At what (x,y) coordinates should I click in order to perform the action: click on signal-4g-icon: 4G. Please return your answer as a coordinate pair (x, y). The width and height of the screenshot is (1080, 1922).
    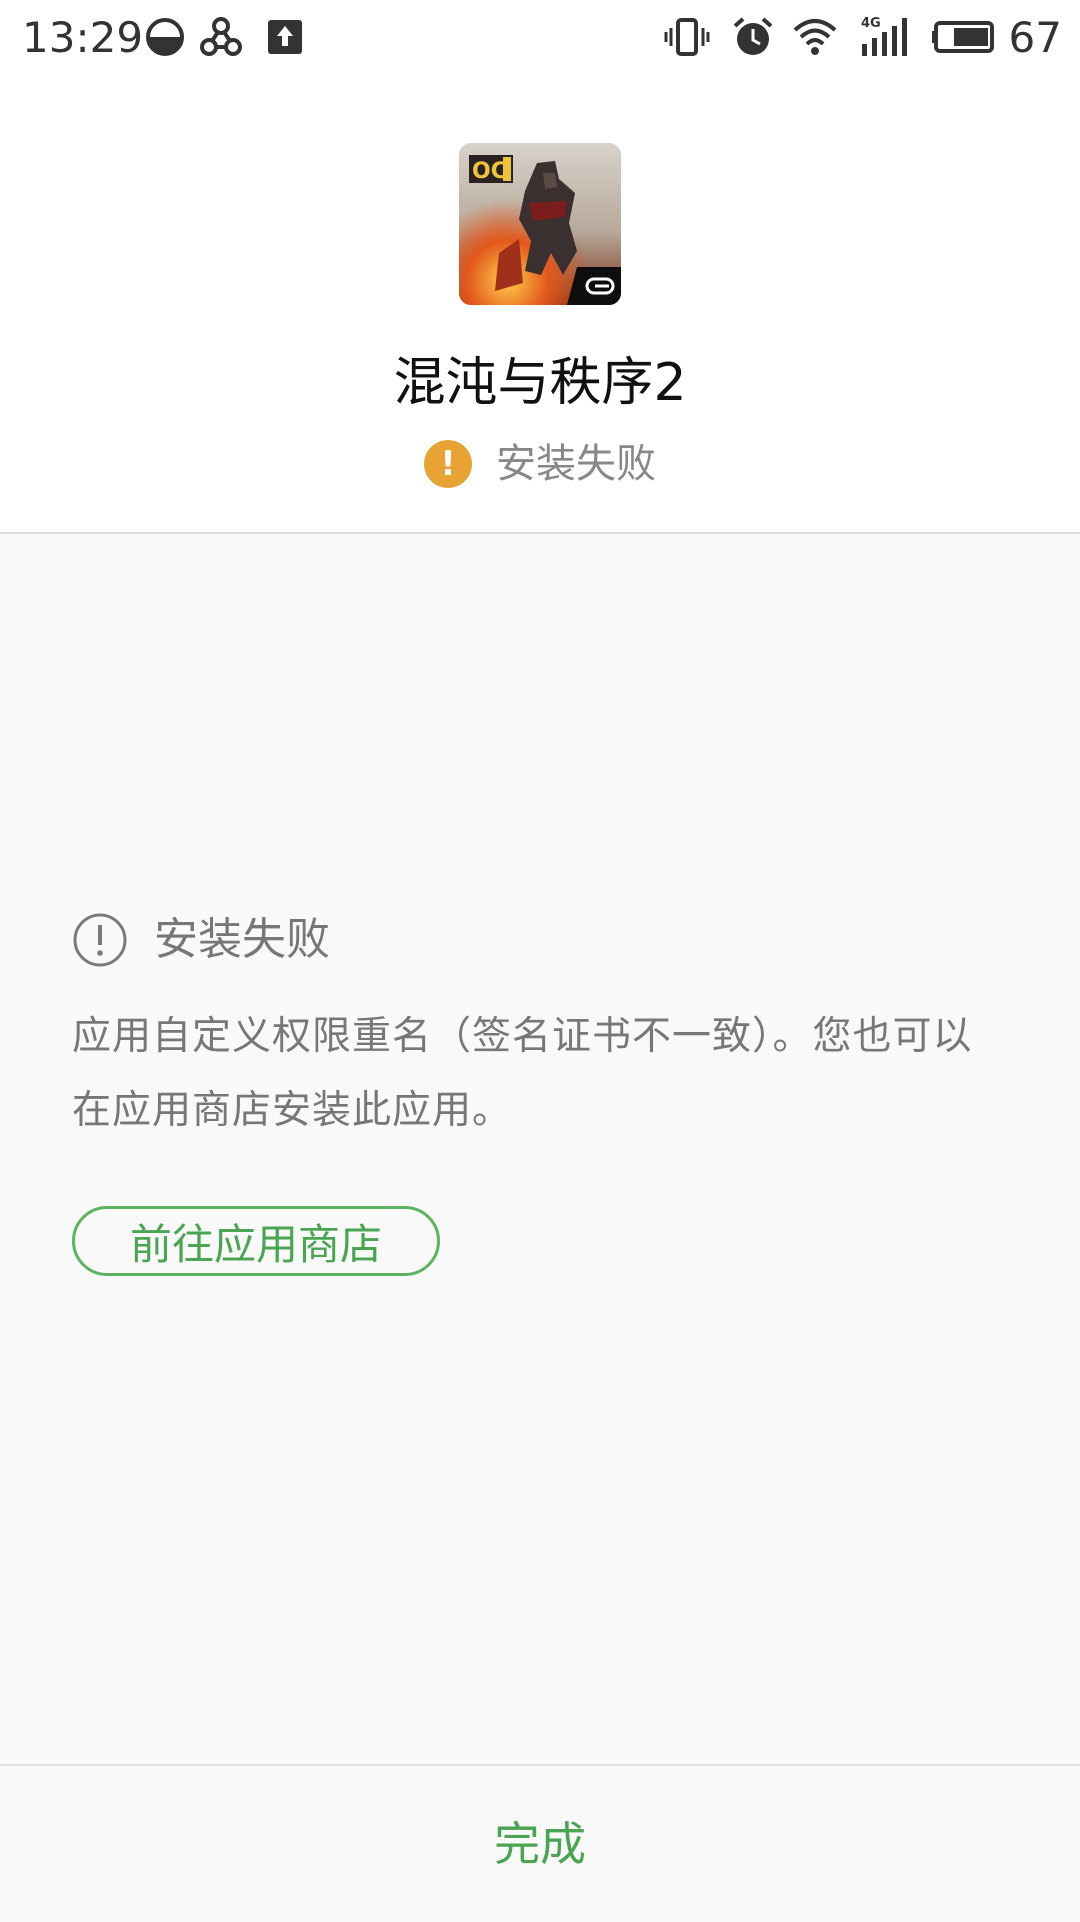
    Looking at the image, I should click on (884, 36).